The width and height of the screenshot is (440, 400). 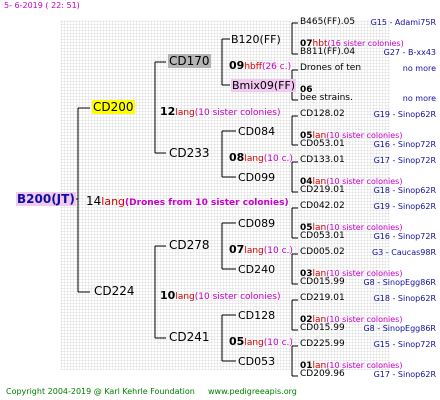 I want to click on gen2-cd241: CD241, so click(x=189, y=337).